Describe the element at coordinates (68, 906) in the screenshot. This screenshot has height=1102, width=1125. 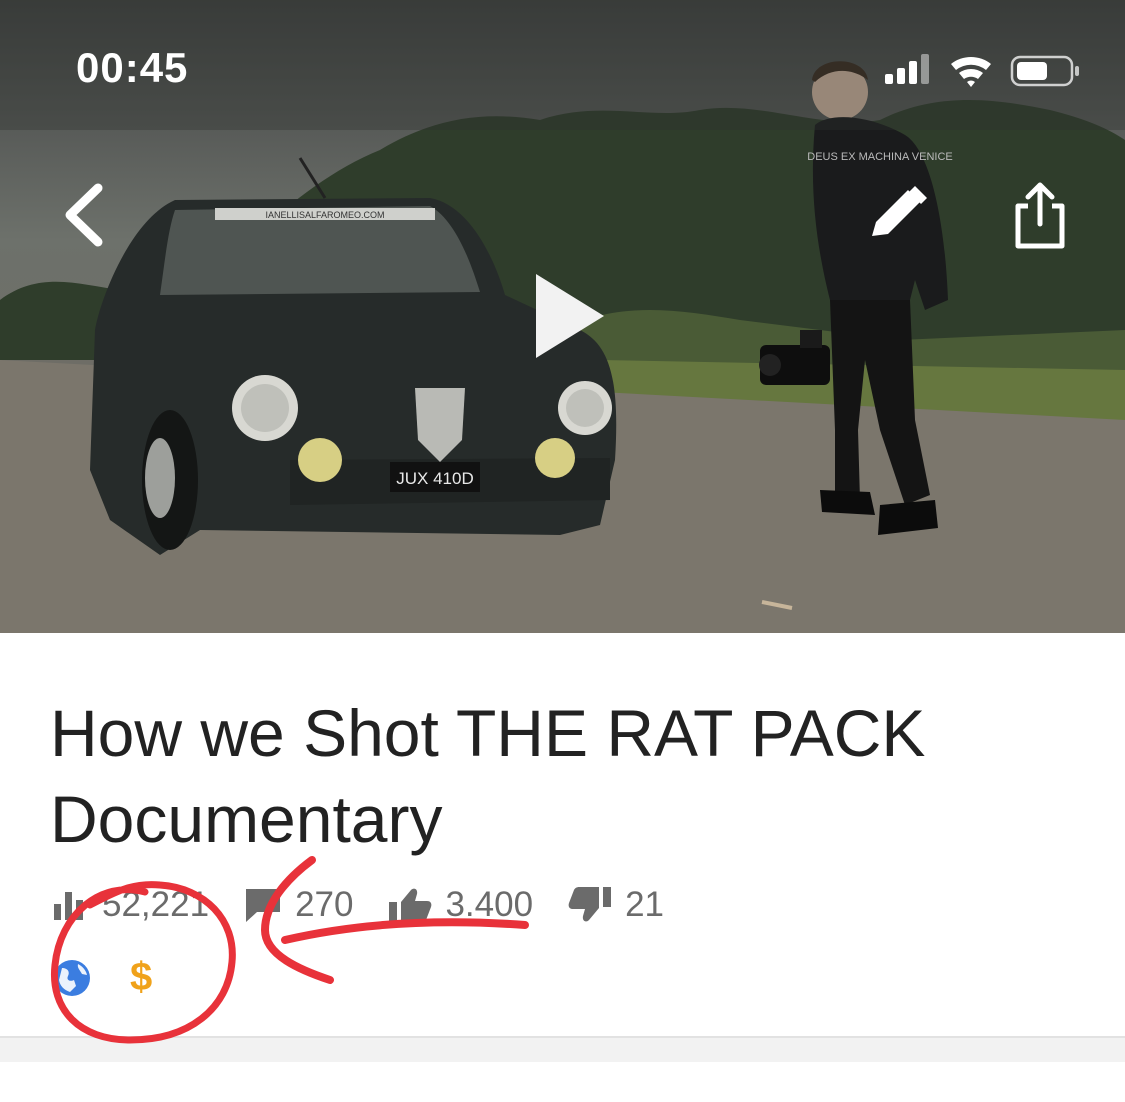
I see `bar-chart-icon` at that location.